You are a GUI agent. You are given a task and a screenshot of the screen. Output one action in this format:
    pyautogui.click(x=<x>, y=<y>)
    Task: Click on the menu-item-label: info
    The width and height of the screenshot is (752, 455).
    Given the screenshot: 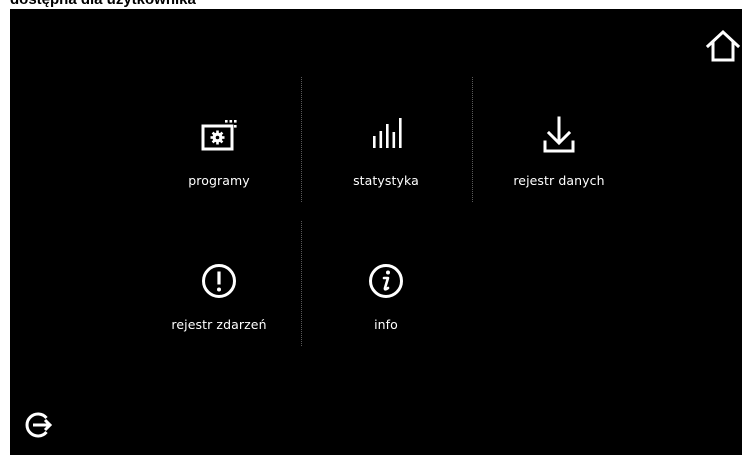 What is the action you would take?
    pyautogui.click(x=386, y=324)
    